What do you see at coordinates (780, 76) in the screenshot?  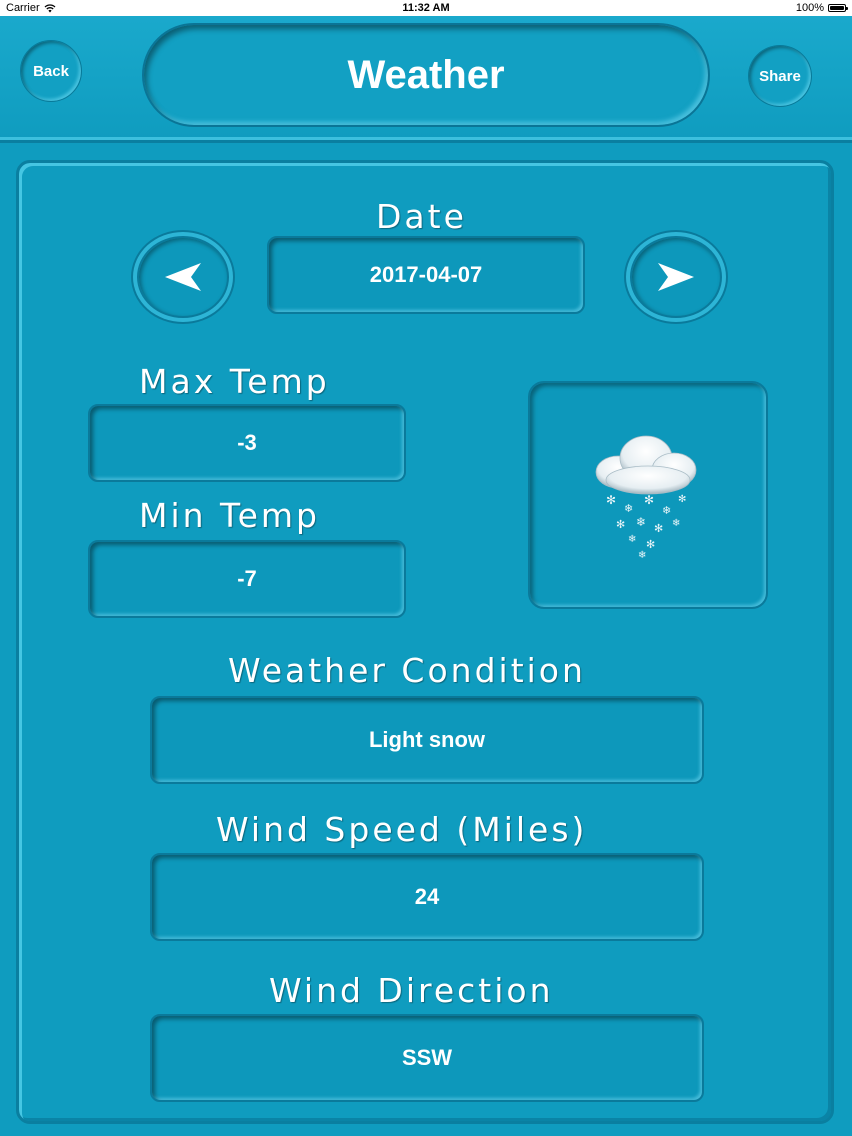 I see `share-button: Share` at bounding box center [780, 76].